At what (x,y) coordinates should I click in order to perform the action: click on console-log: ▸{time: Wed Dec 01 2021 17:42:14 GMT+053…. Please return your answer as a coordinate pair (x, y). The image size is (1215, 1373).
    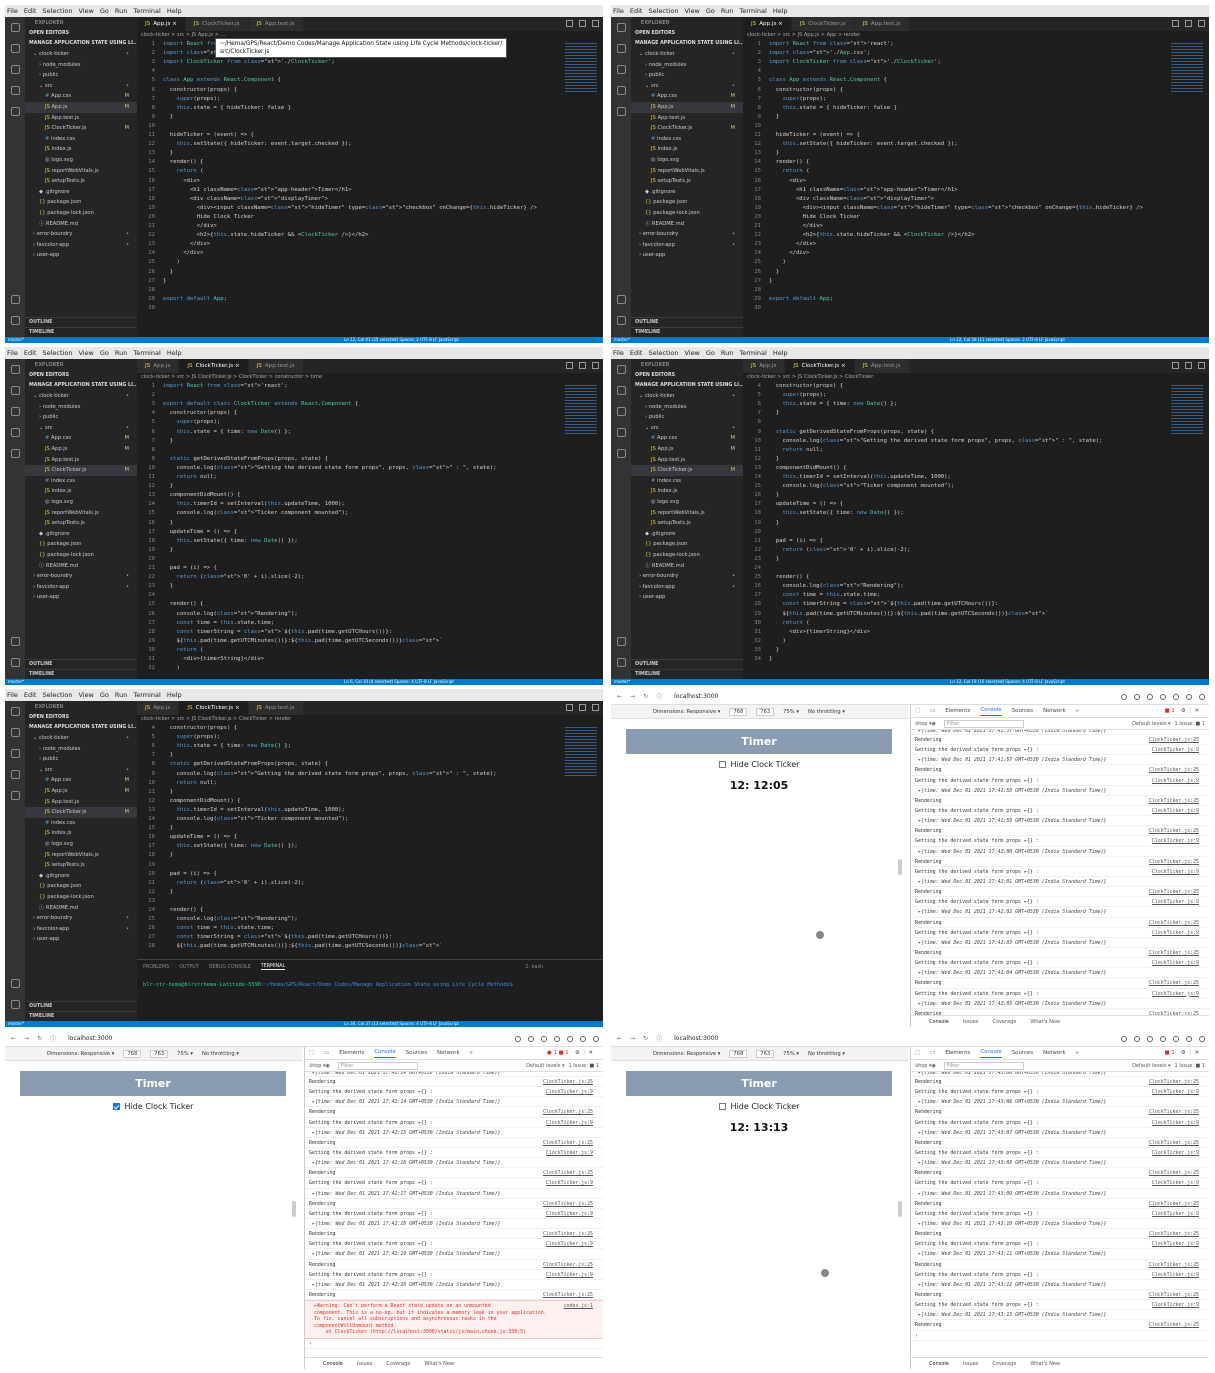
    Looking at the image, I should click on (454, 1214).